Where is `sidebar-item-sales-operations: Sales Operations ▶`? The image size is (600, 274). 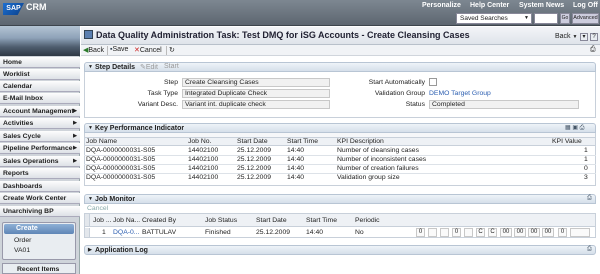
sidebar-item-sales-operations: Sales Operations ▶ is located at coordinates (40, 161).